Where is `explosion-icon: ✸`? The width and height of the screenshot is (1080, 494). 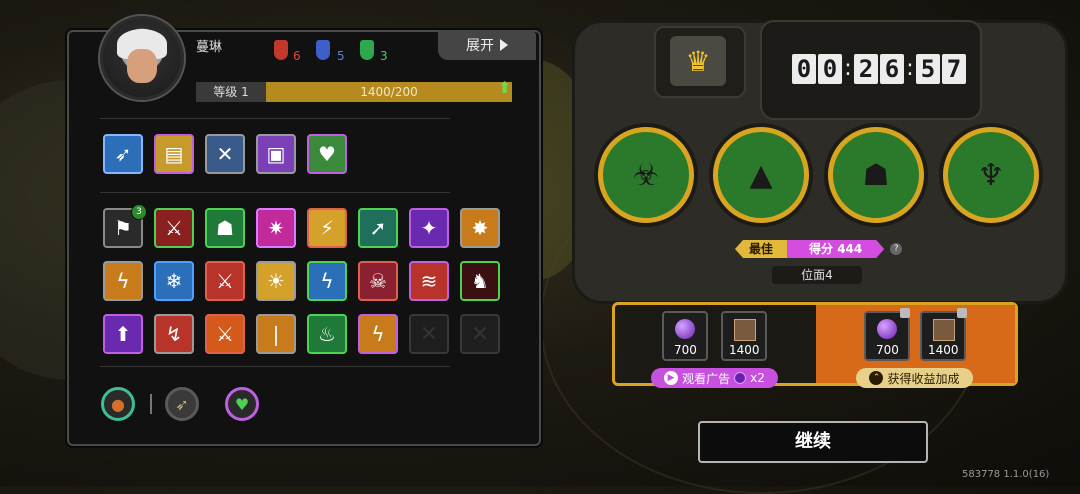
explosion-icon: ✸ is located at coordinates (480, 228).